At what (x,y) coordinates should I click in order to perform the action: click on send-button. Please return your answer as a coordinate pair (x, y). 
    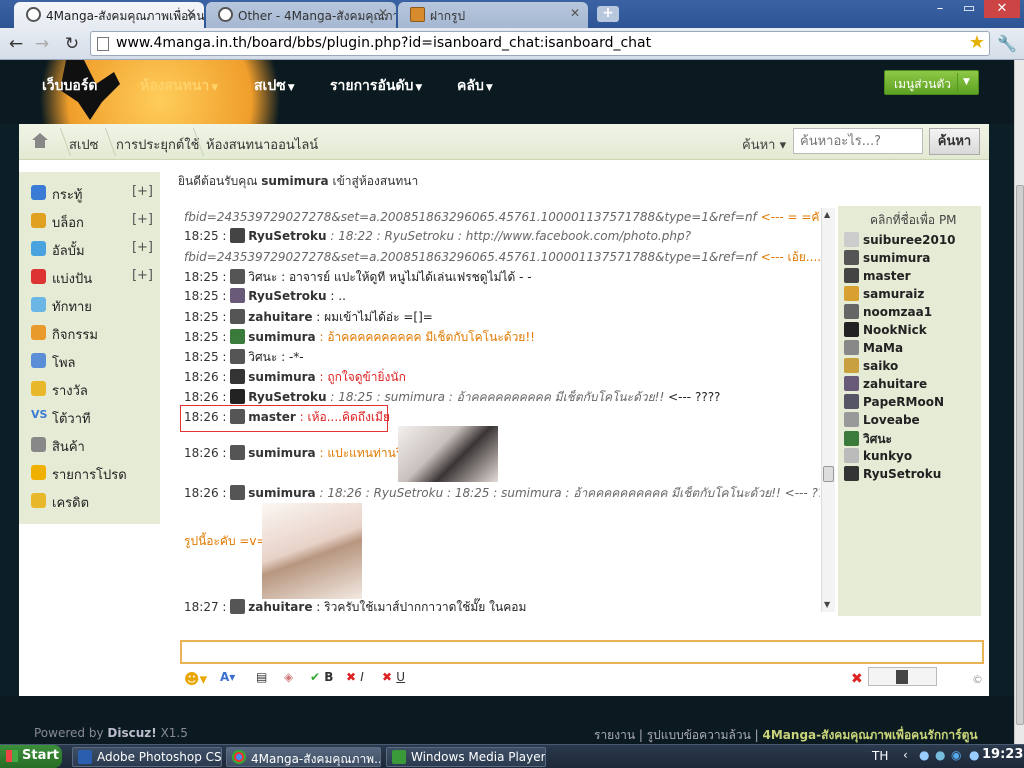
    Looking at the image, I should click on (902, 676).